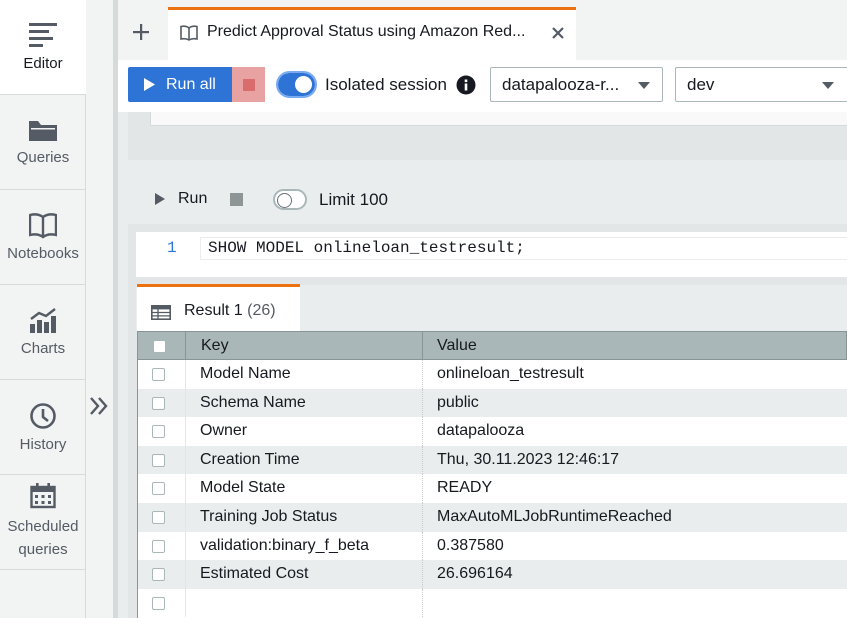 This screenshot has height=618, width=847. Describe the element at coordinates (224, 431) in the screenshot. I see `cell-key: Owner` at that location.